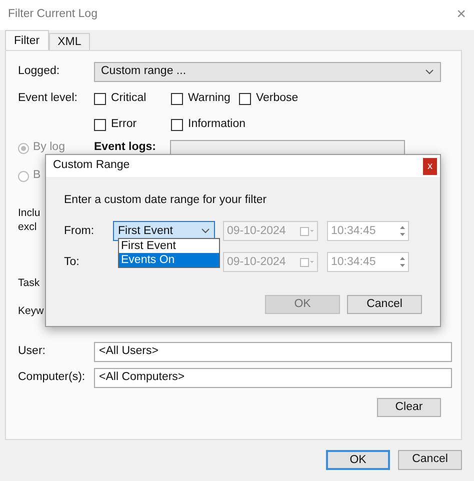 This screenshot has height=481, width=474. Describe the element at coordinates (32, 351) in the screenshot. I see `field-label: User:` at that location.